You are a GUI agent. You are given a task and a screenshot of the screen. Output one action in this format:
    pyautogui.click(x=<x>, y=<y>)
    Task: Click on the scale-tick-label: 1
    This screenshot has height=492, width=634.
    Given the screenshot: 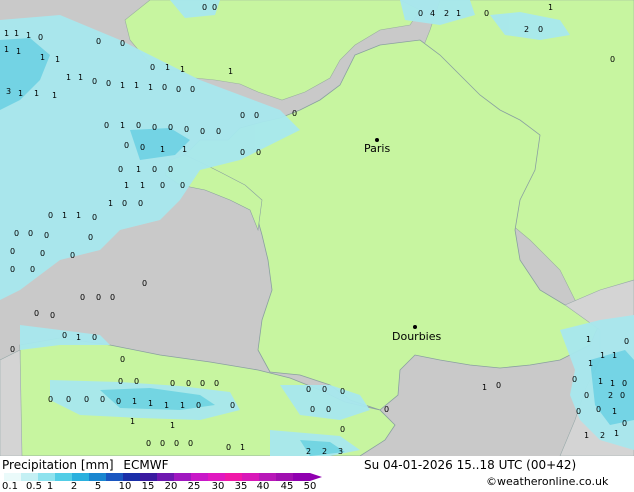 What is the action you would take?
    pyautogui.click(x=50, y=486)
    